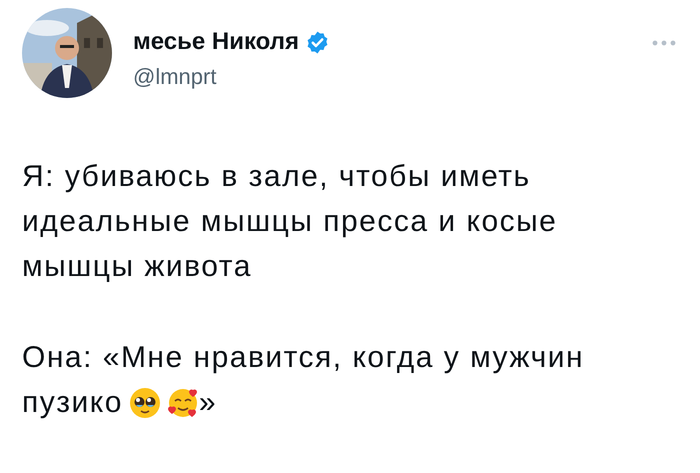 Image resolution: width=700 pixels, height=473 pixels. What do you see at coordinates (392, 77) in the screenshot?
I see `author-handle: @lmnprt` at bounding box center [392, 77].